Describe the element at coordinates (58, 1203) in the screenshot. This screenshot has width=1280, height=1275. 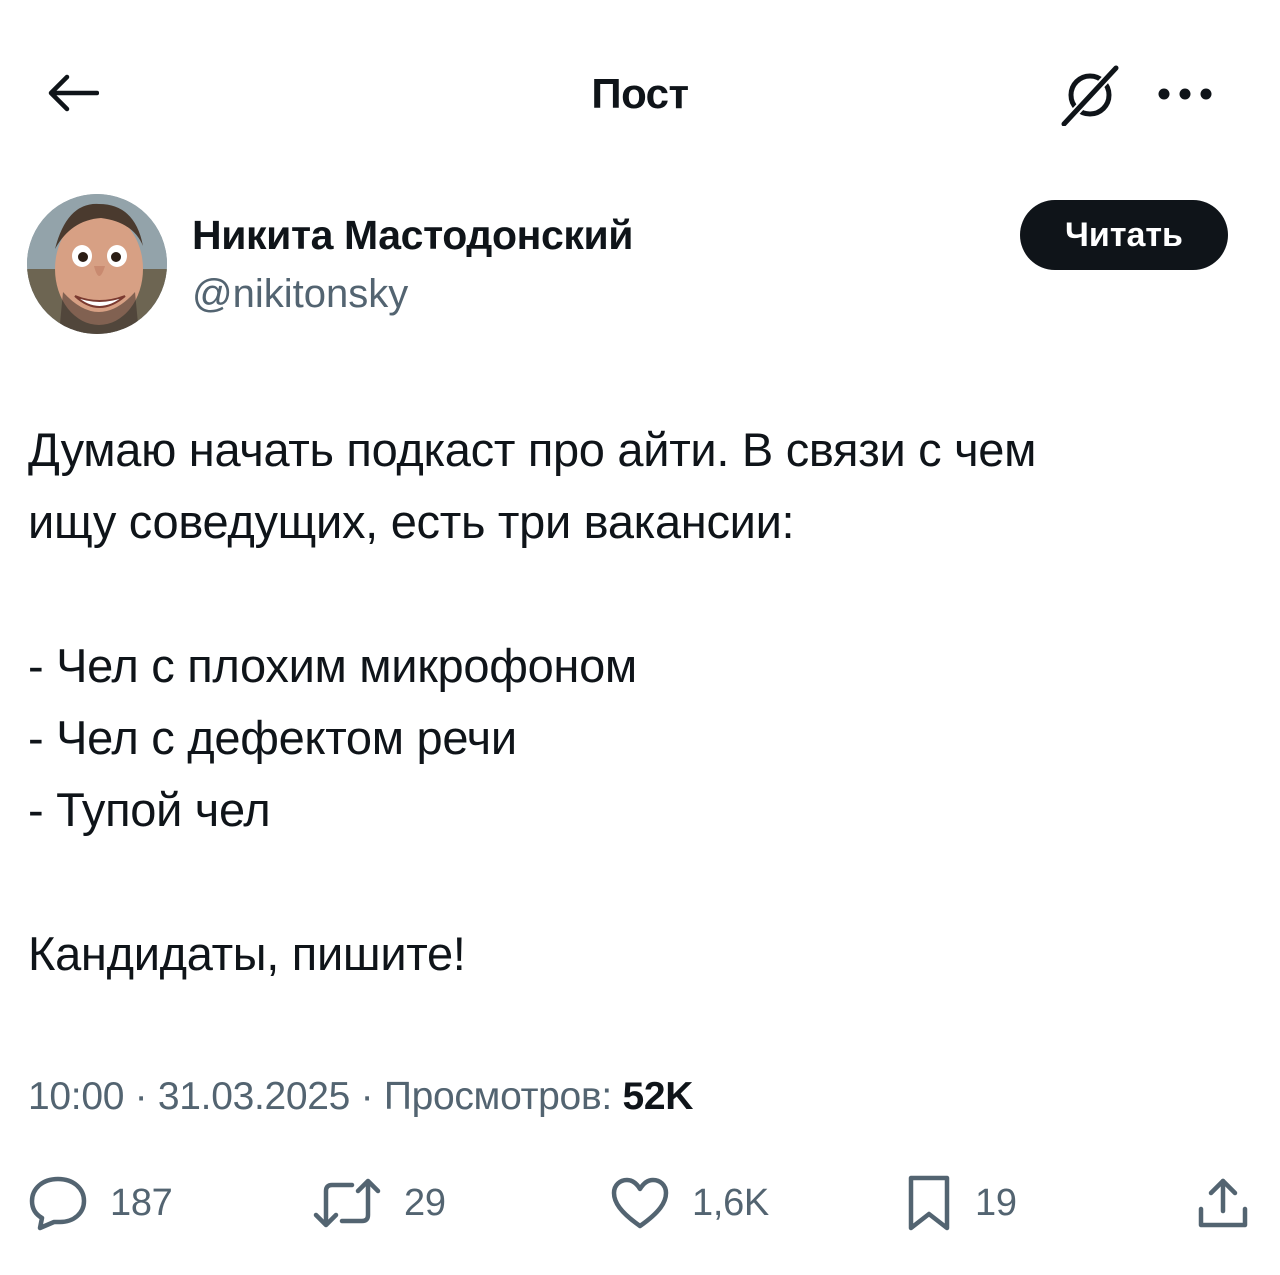
I see `reply-icon` at that location.